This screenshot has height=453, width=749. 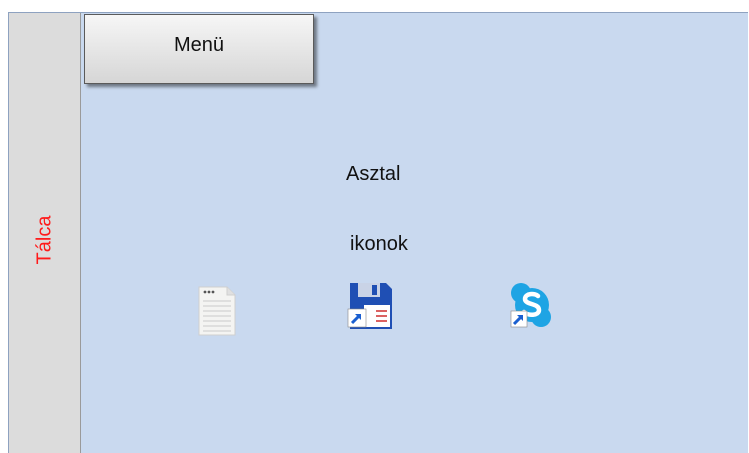 What do you see at coordinates (217, 311) in the screenshot?
I see `notepad-document-icon` at bounding box center [217, 311].